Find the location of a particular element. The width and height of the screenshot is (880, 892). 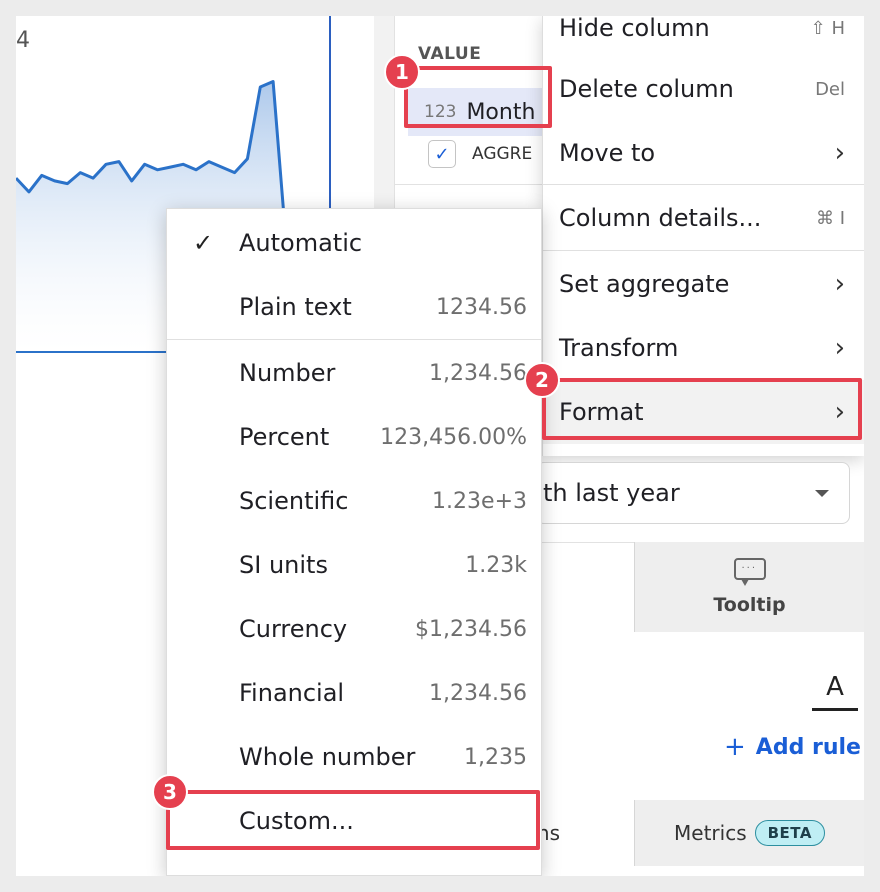

format-example: 1234.56 is located at coordinates (481, 307).